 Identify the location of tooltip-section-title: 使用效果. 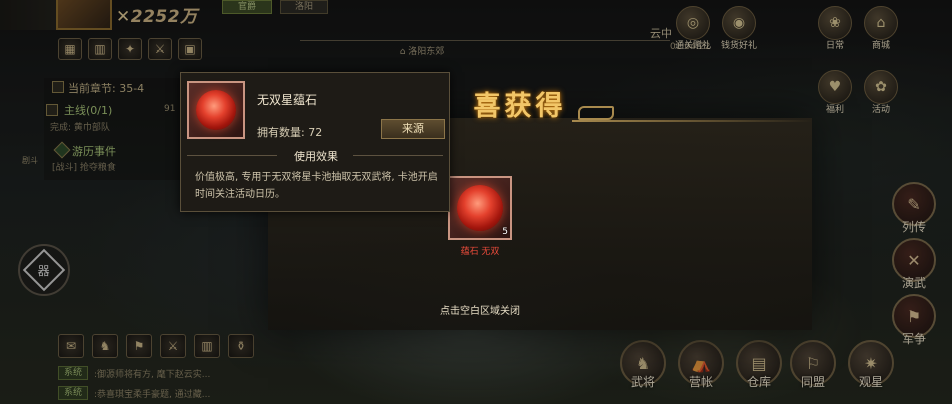
(316, 156).